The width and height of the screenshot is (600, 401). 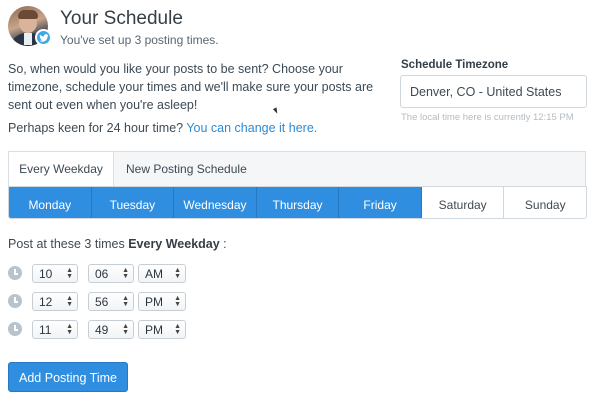 What do you see at coordinates (297, 169) in the screenshot?
I see `schedule-tabs: Every Weekday New Posting Schedule` at bounding box center [297, 169].